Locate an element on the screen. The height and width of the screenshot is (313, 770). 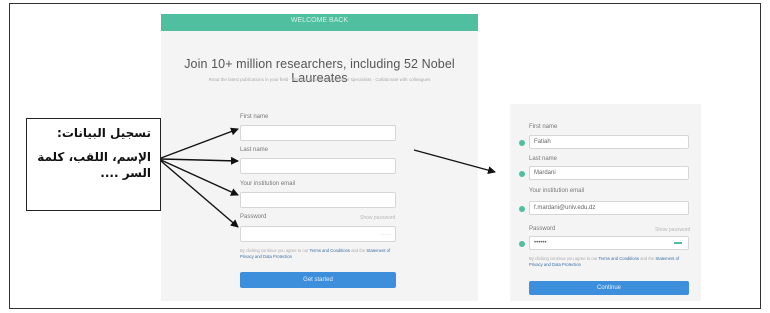
terms-link: Terms and Conditions is located at coordinates (330, 250).